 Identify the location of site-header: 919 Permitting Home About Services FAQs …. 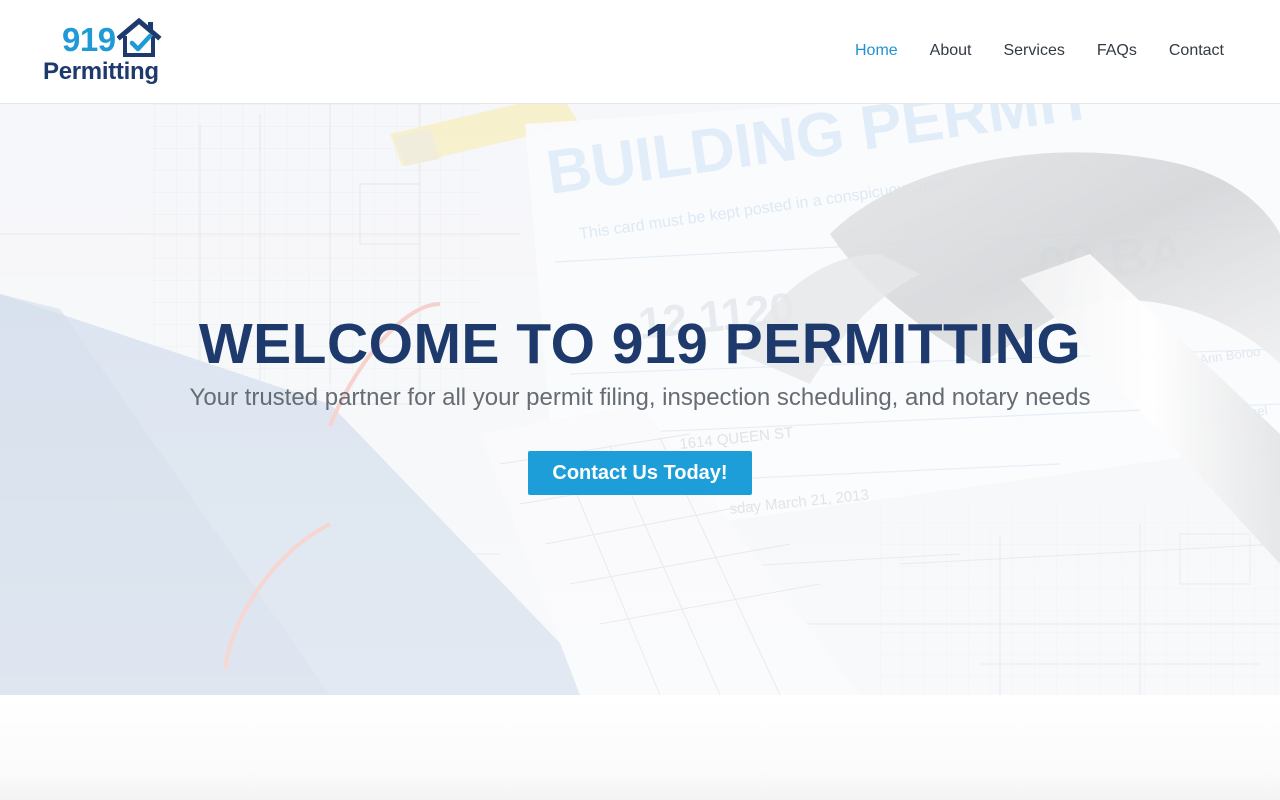
(640, 52).